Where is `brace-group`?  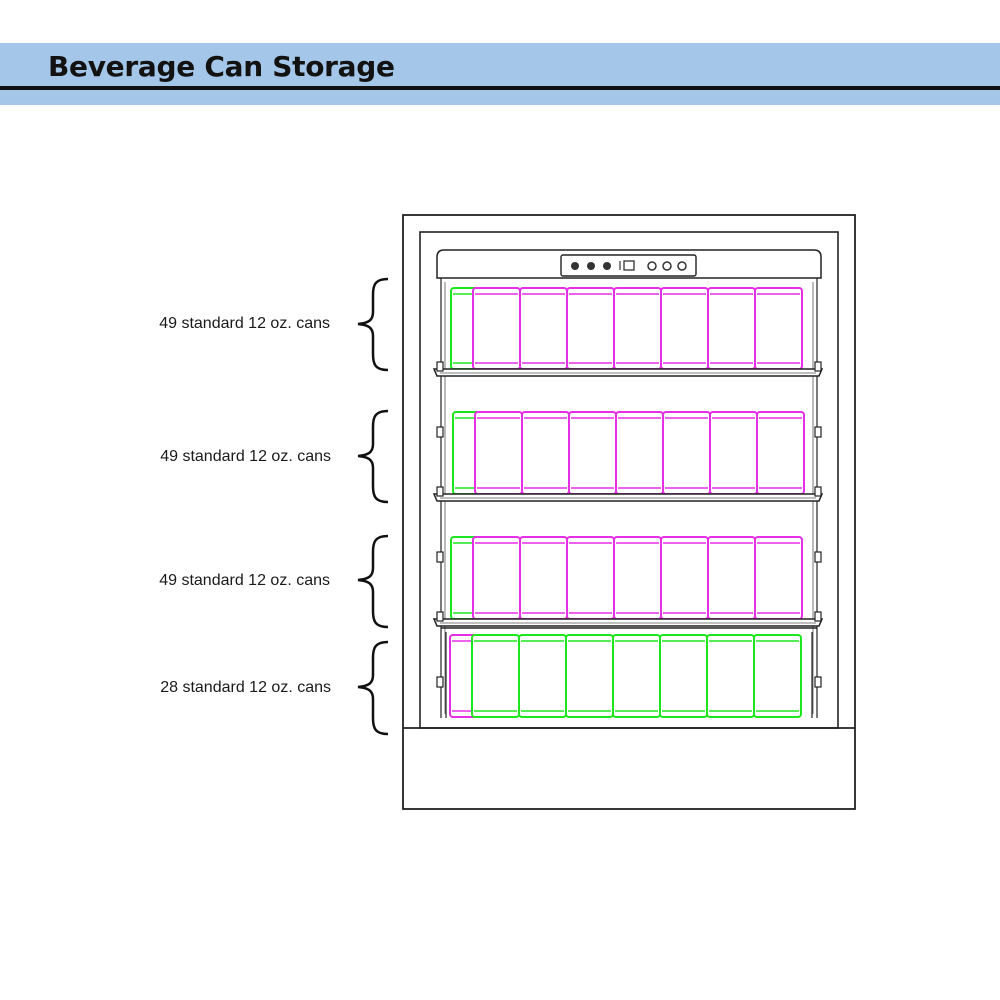 brace-group is located at coordinates (373, 506).